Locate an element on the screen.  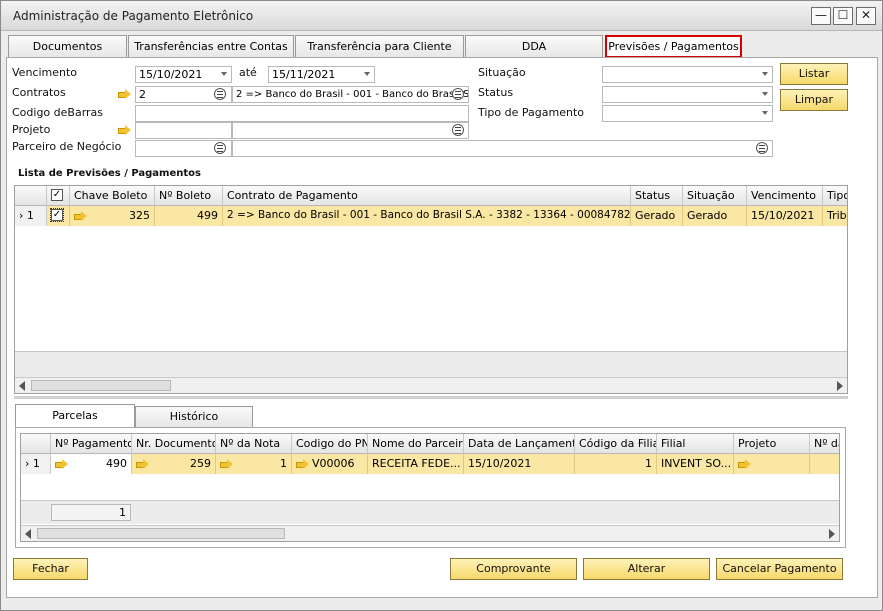
projeto-codigo-field is located at coordinates (183, 130).